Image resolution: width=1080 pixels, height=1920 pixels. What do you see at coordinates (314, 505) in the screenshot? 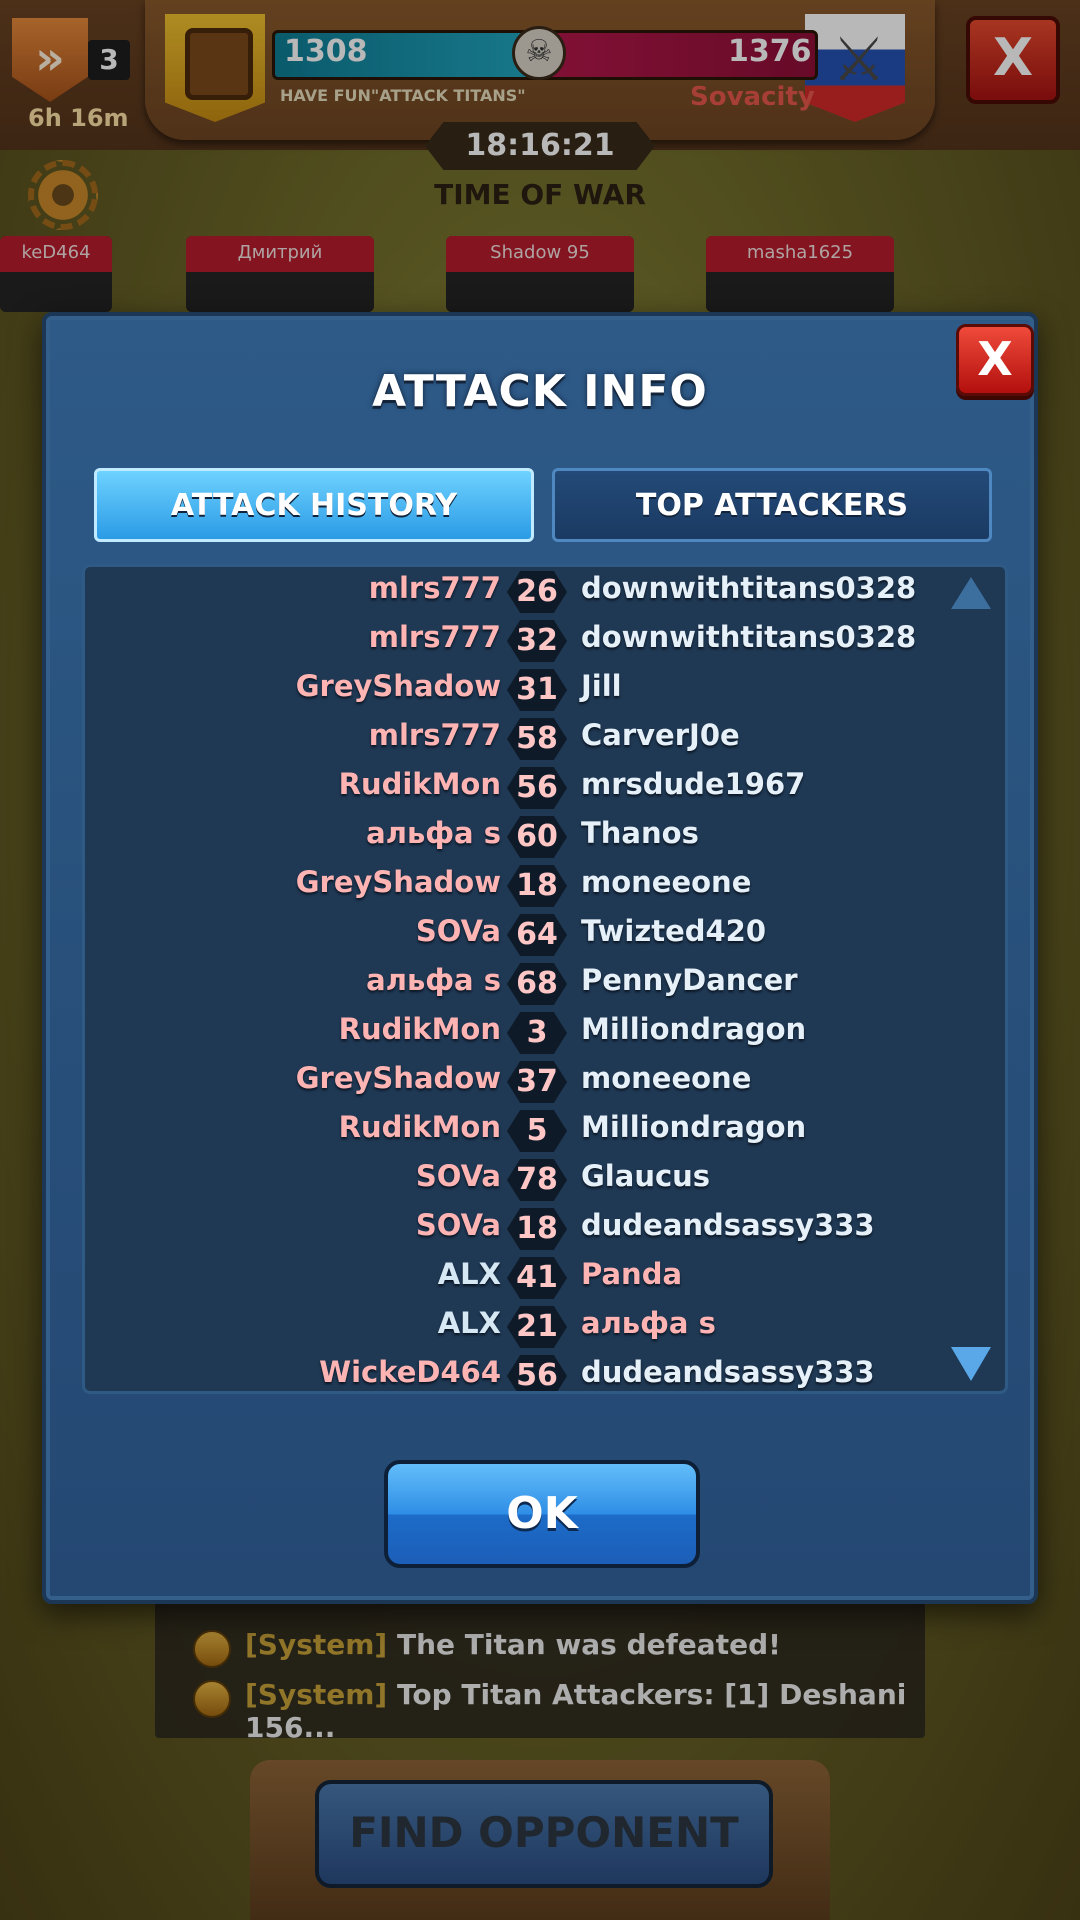
I see `tab-attack-history: ATTACK HISTORY` at bounding box center [314, 505].